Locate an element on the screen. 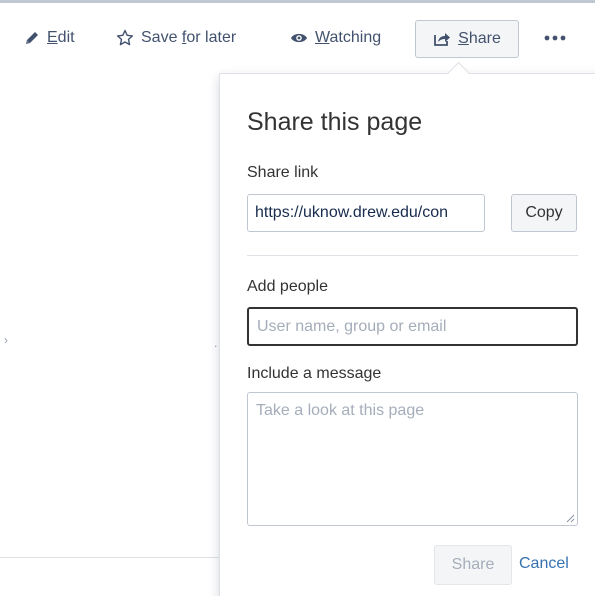  top-divider is located at coordinates (297, 1).